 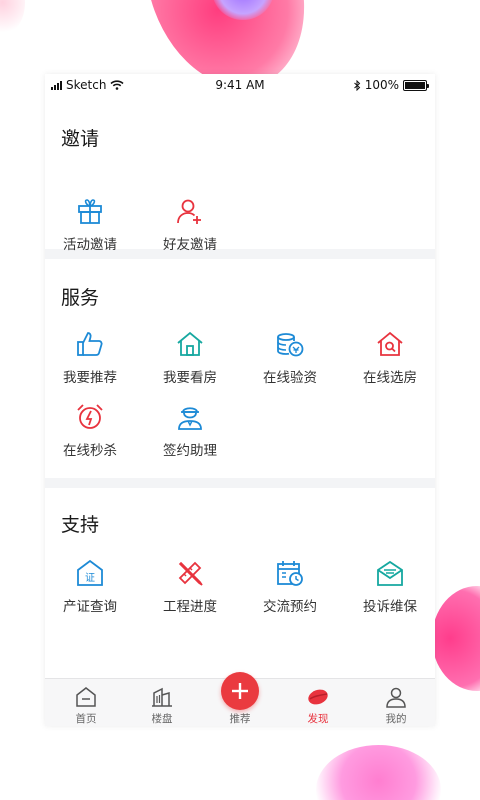 I want to click on friend-invite-item: 好友邀请, so click(x=190, y=224).